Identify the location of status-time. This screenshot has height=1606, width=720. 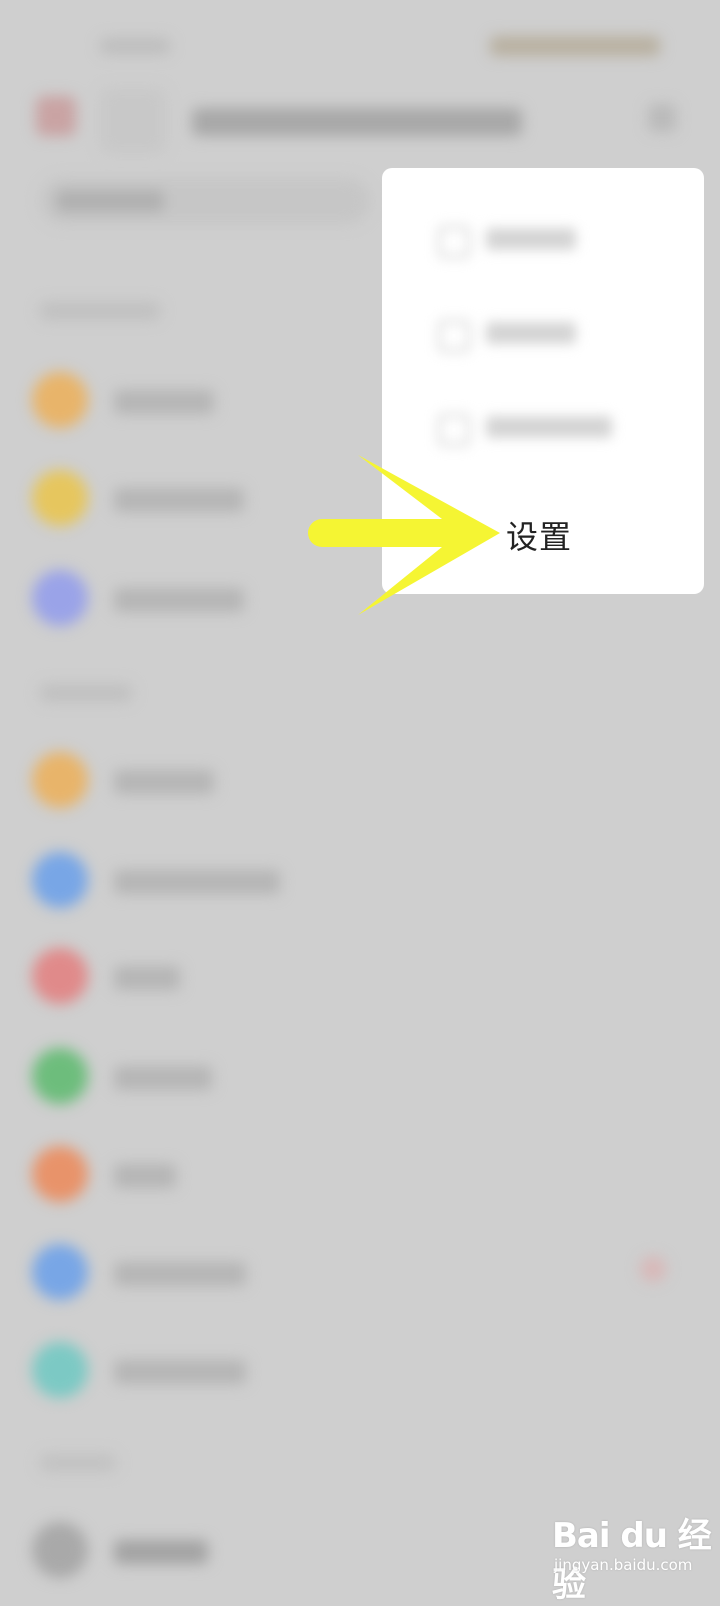
(135, 46).